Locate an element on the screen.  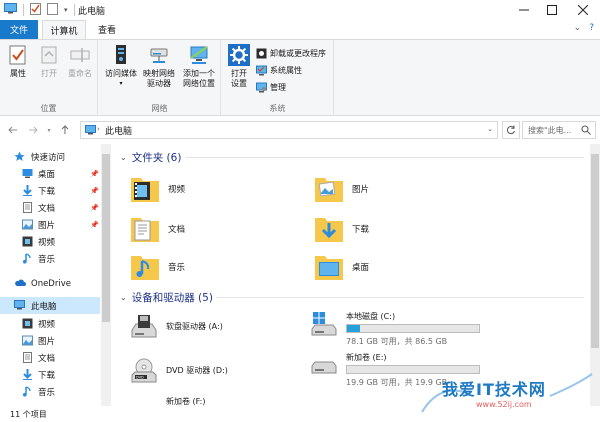
watermark-text: 我爱IT技术网 is located at coordinates (494, 389).